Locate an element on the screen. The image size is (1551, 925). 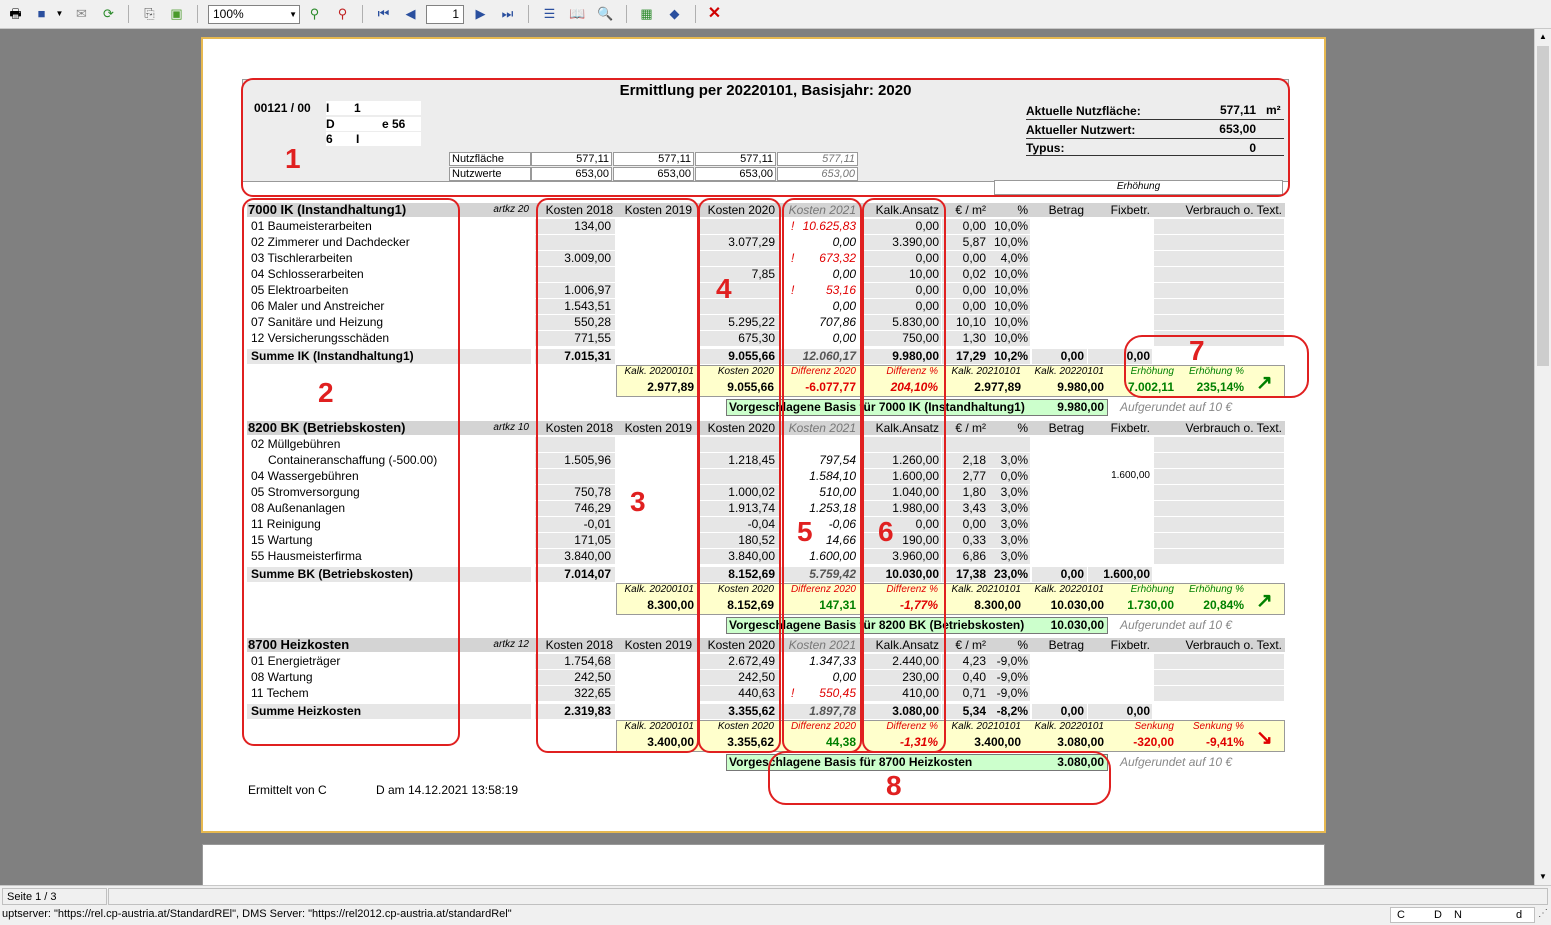
zoom-in-icon: ⚲ is located at coordinates (314, 13).